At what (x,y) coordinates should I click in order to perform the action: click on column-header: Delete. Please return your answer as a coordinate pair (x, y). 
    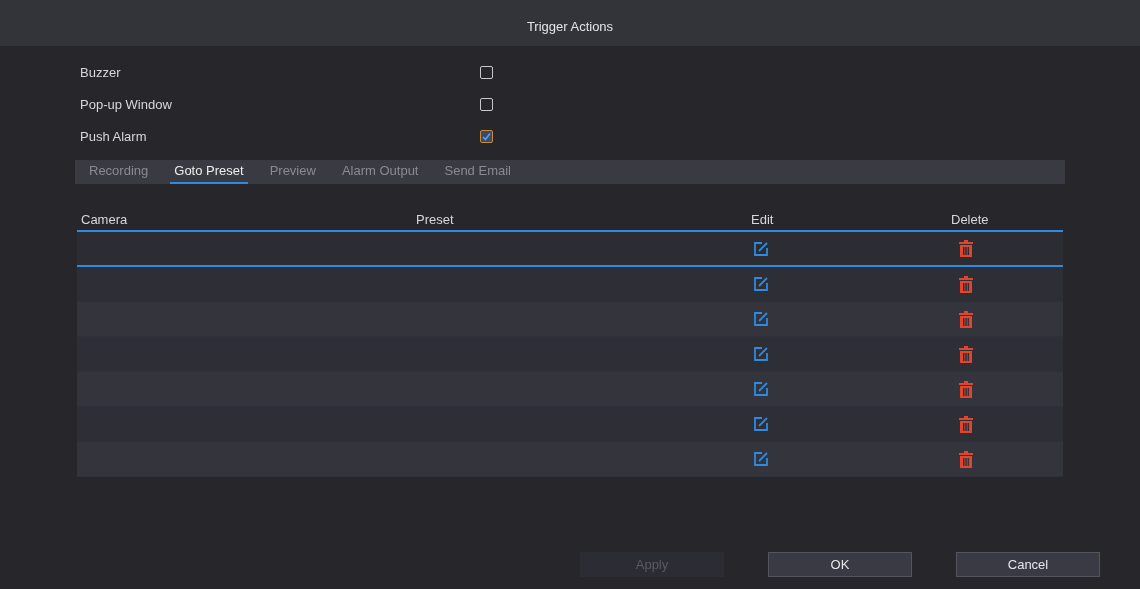
    Looking at the image, I should click on (970, 219).